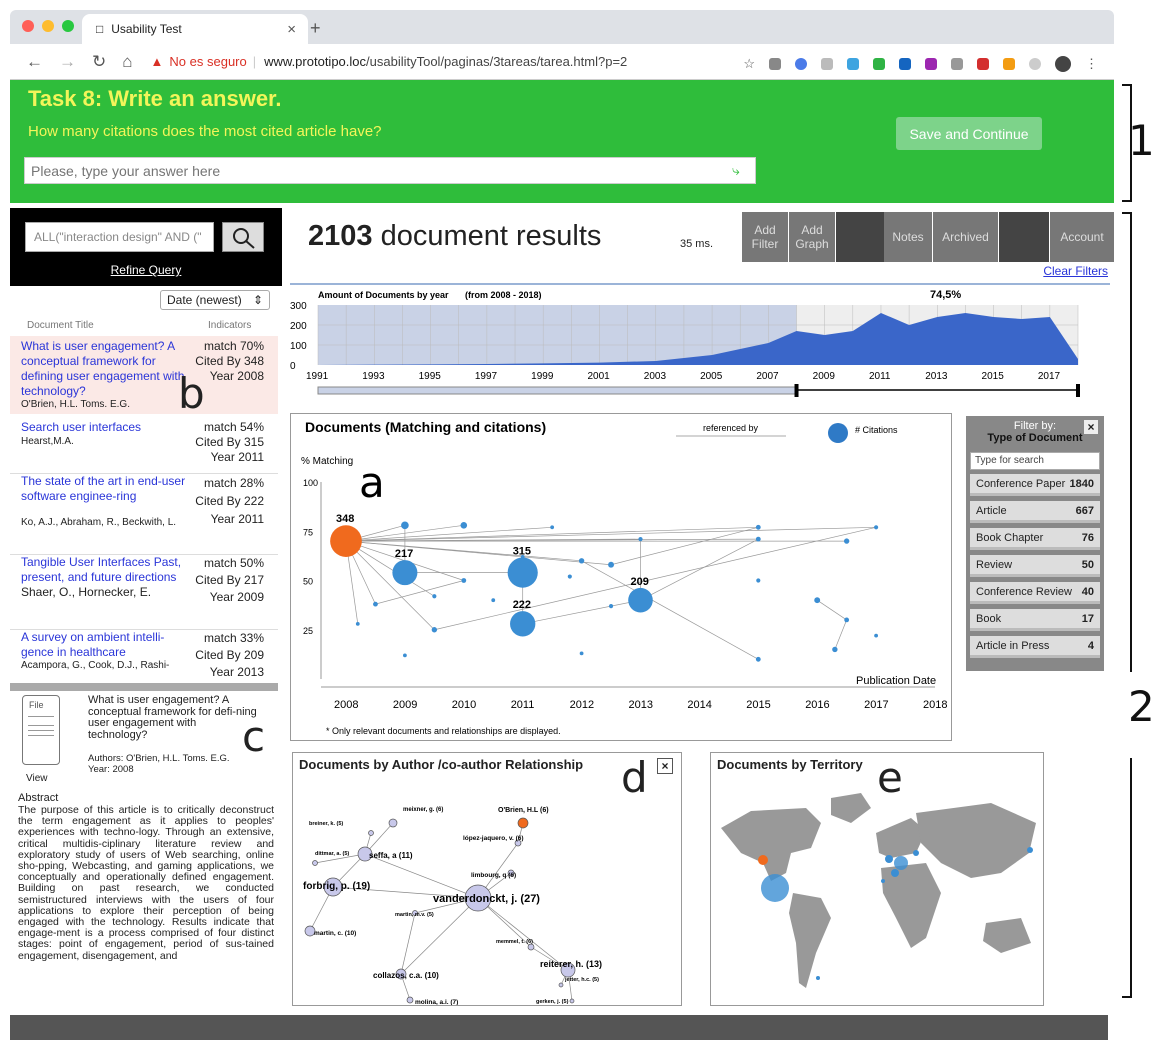  What do you see at coordinates (28, 26) in the screenshot?
I see `close-window-icon` at bounding box center [28, 26].